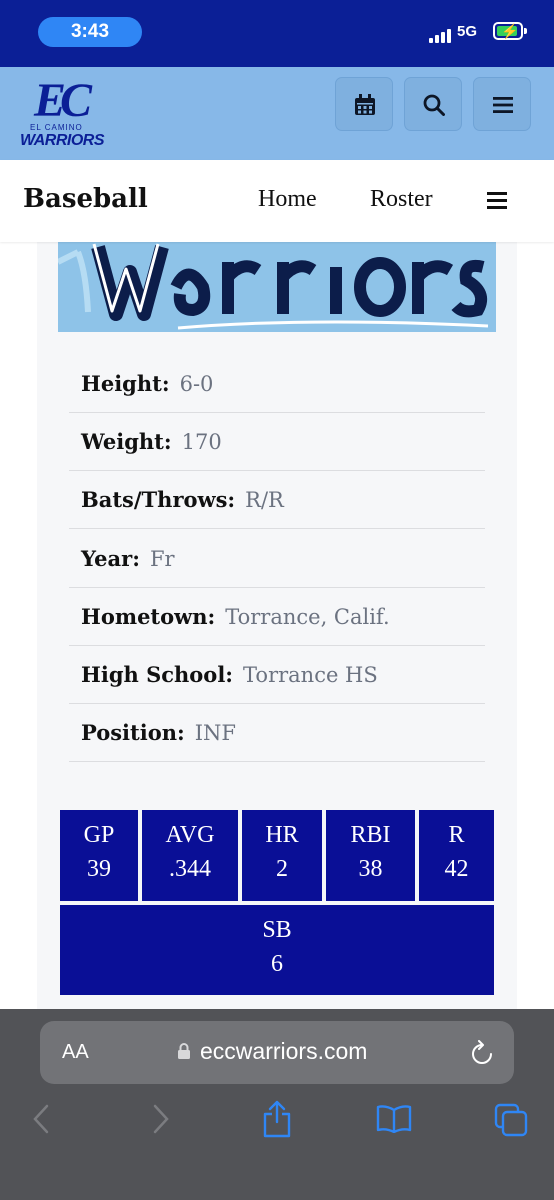  Describe the element at coordinates (456, 835) in the screenshot. I see `stat-label: R` at that location.